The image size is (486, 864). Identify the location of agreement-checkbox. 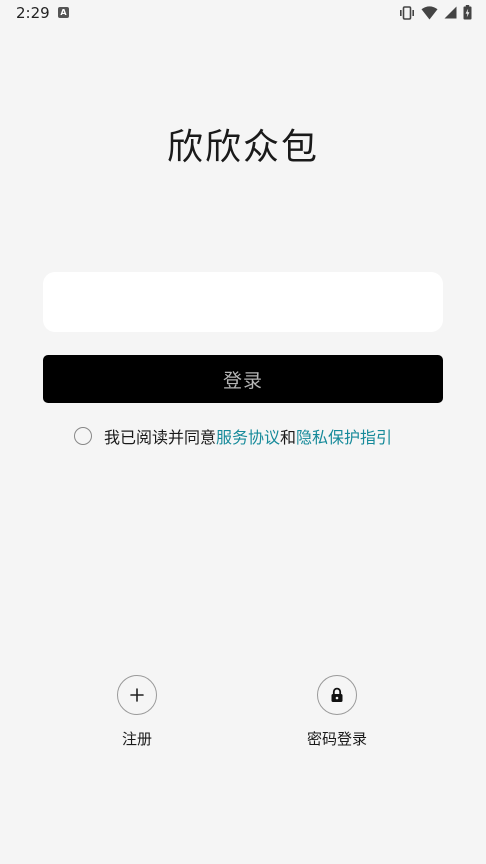
(83, 436).